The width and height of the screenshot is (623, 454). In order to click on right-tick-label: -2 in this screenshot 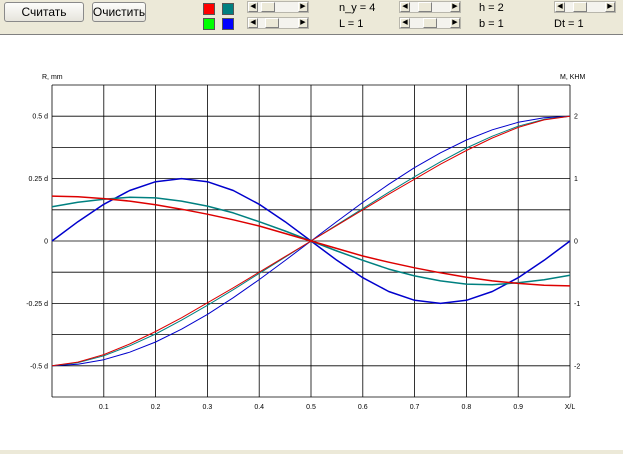, I will do `click(577, 366)`.